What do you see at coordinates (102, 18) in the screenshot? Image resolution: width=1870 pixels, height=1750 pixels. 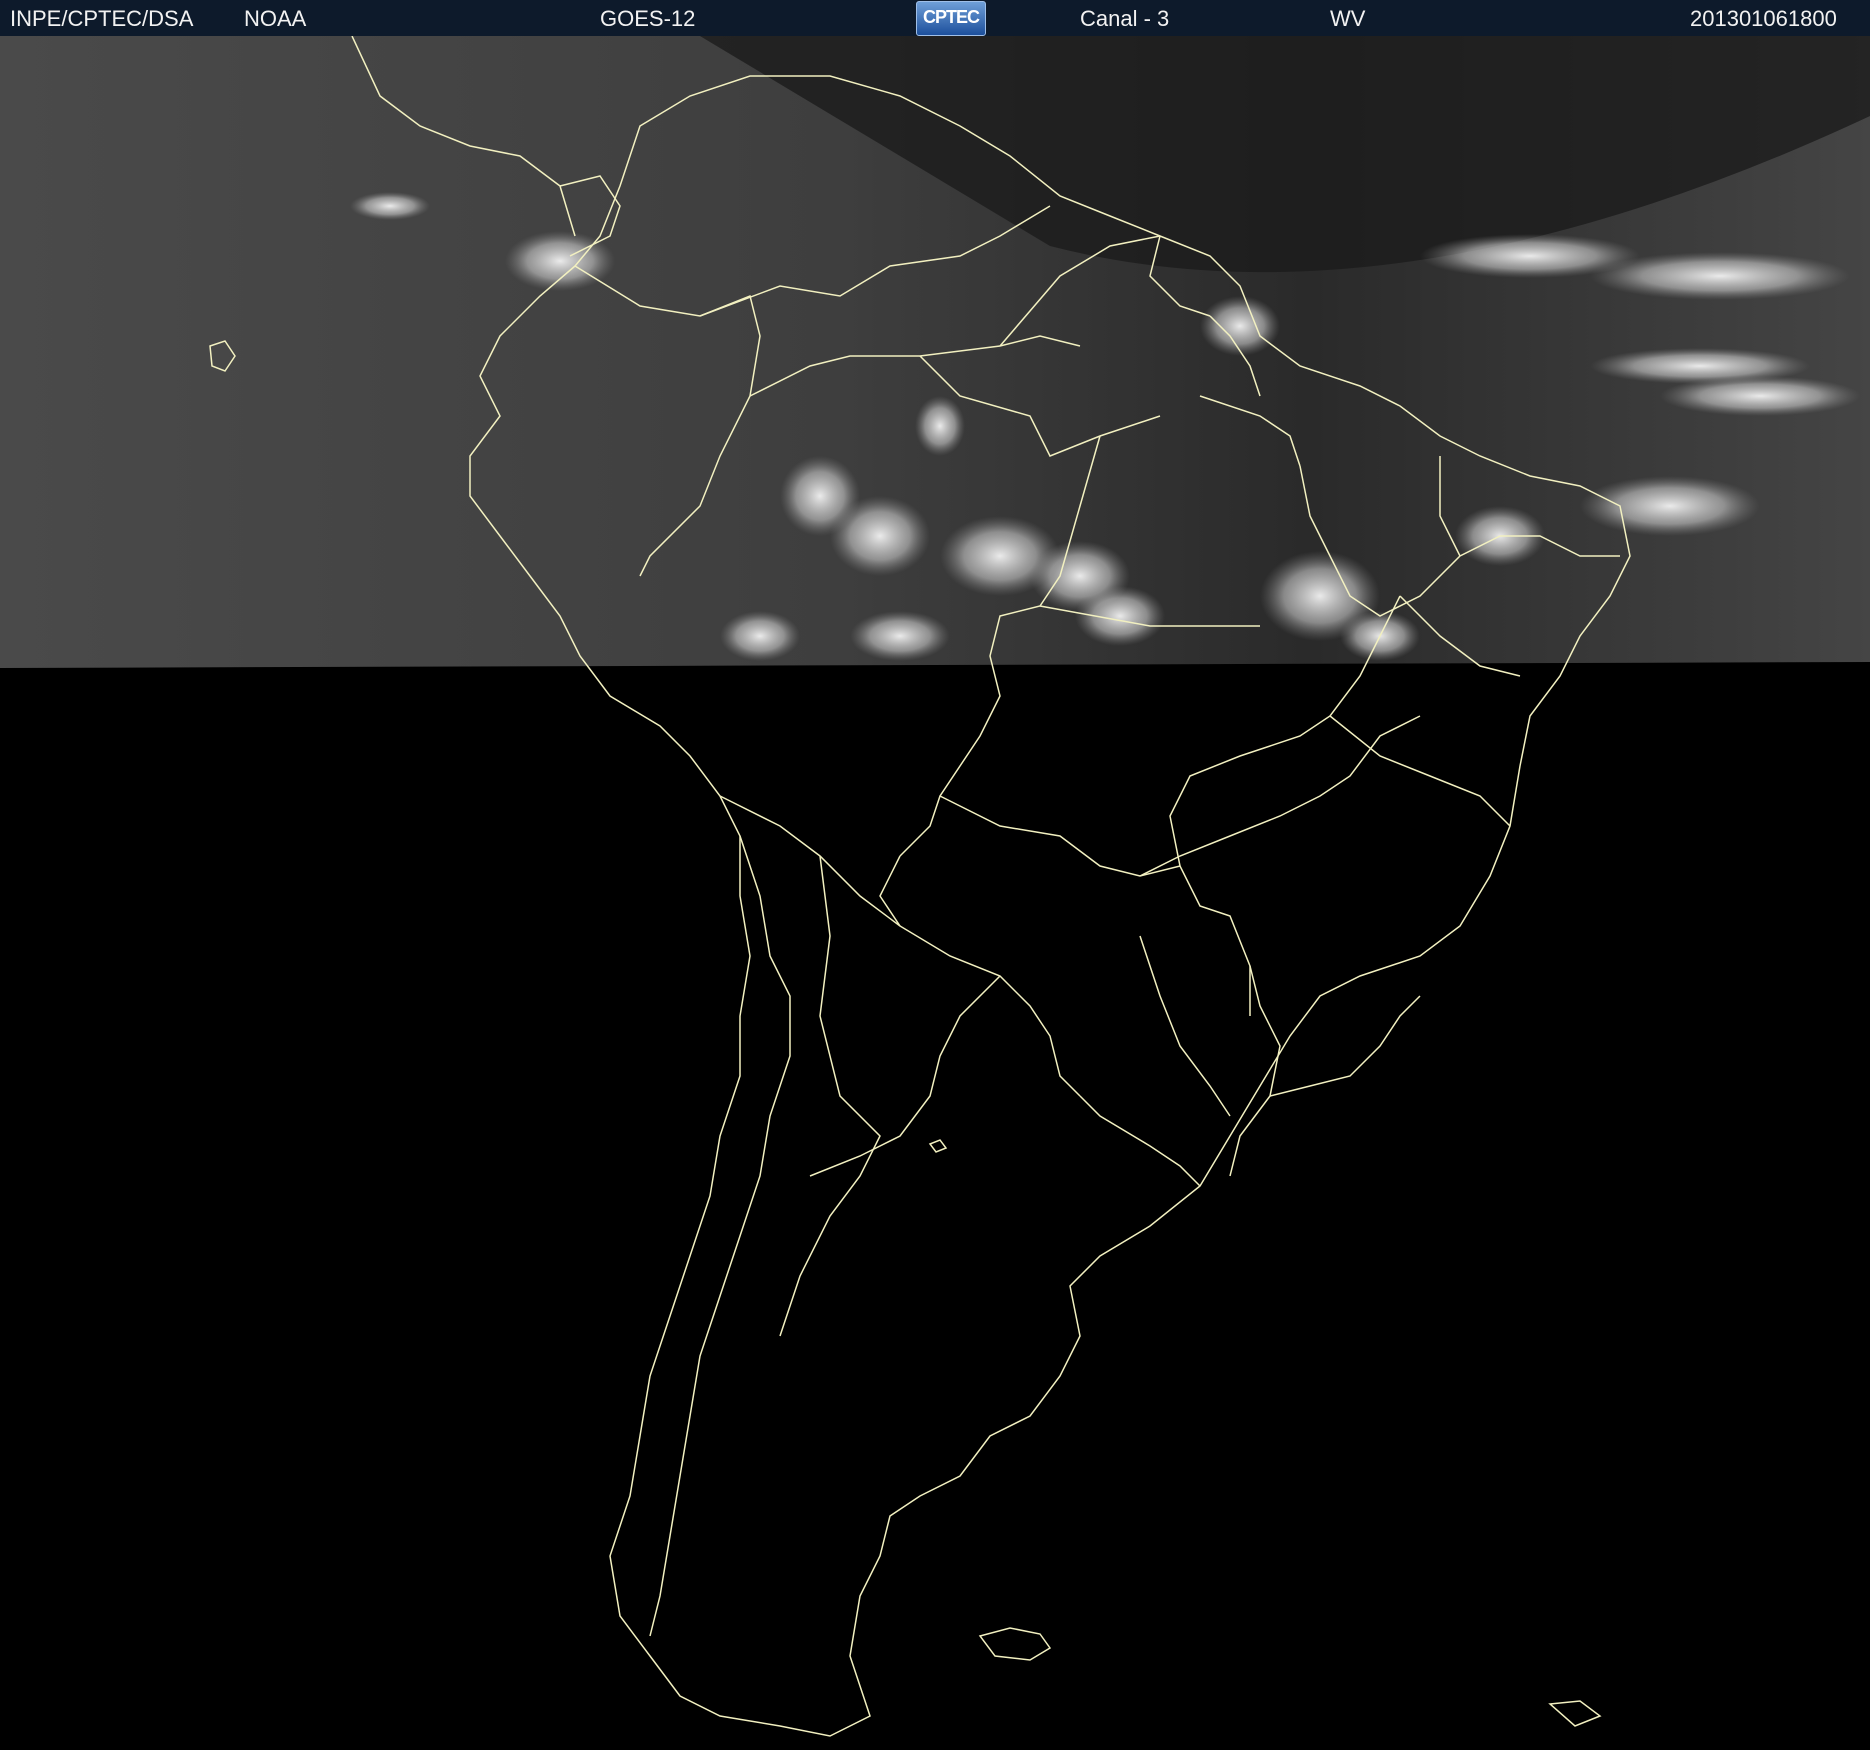 I see `institution-label: INPE/CPTEC/DSA` at bounding box center [102, 18].